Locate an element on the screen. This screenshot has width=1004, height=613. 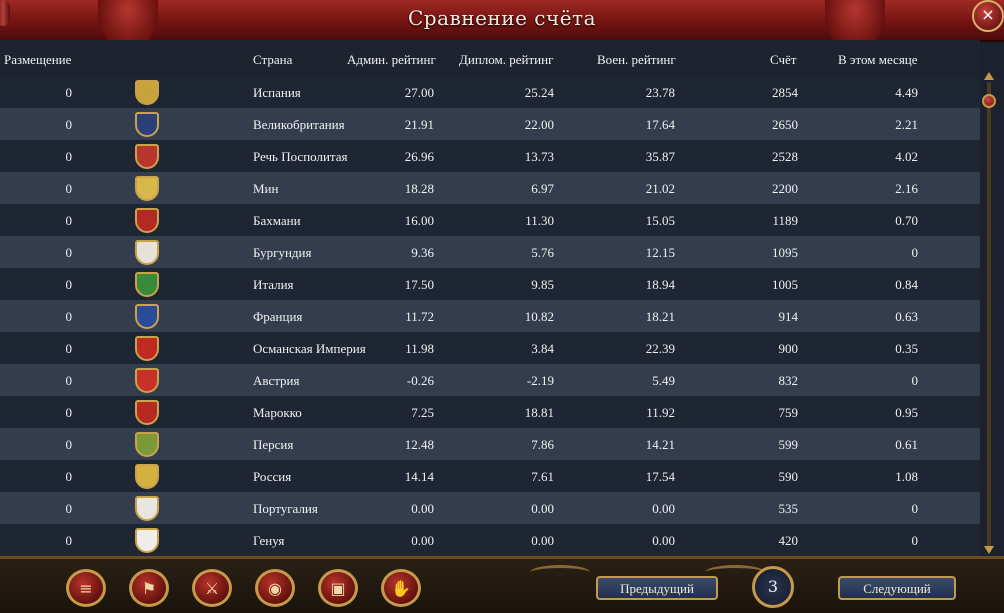
score-cell: 1189 is located at coordinates (785, 220).